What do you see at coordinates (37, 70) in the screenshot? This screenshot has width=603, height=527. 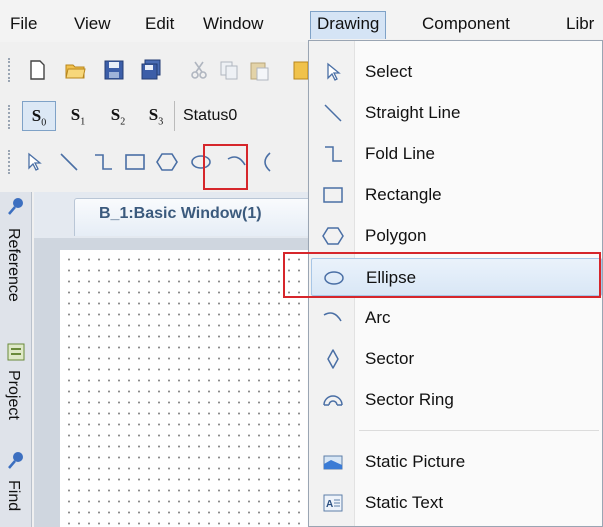 I see `new-icon` at bounding box center [37, 70].